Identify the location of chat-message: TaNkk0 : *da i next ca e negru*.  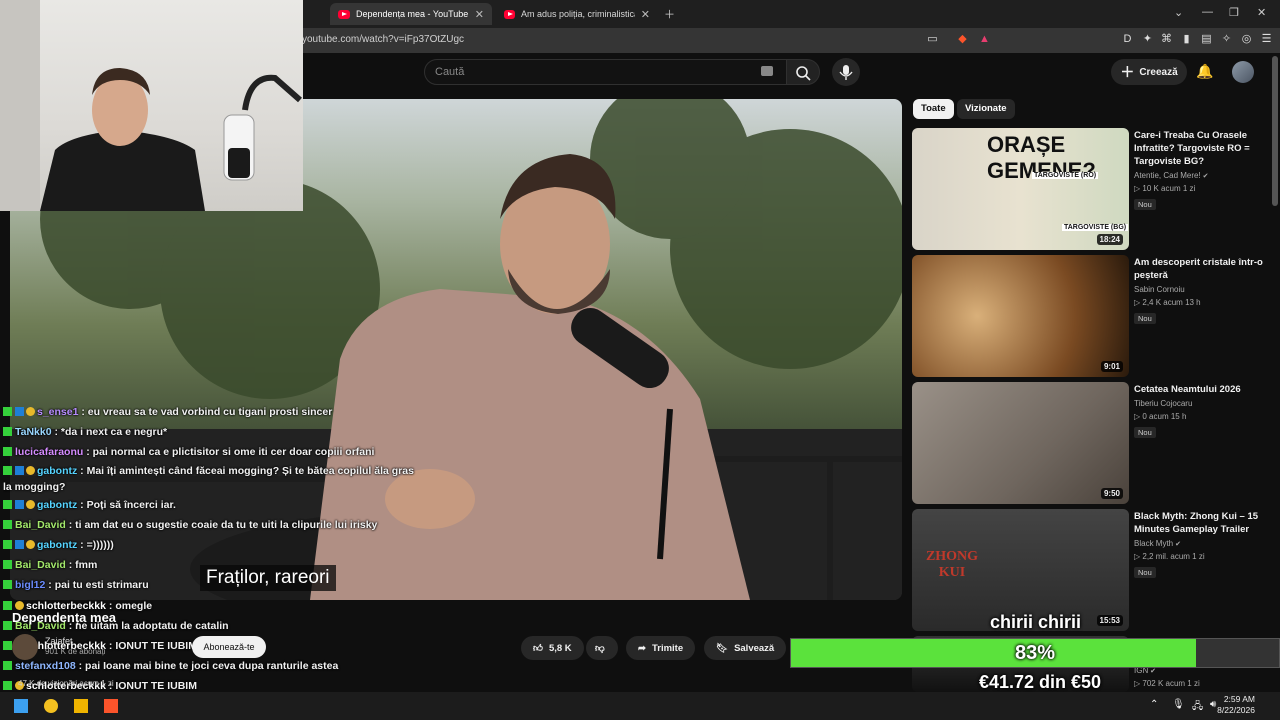
(213, 432).